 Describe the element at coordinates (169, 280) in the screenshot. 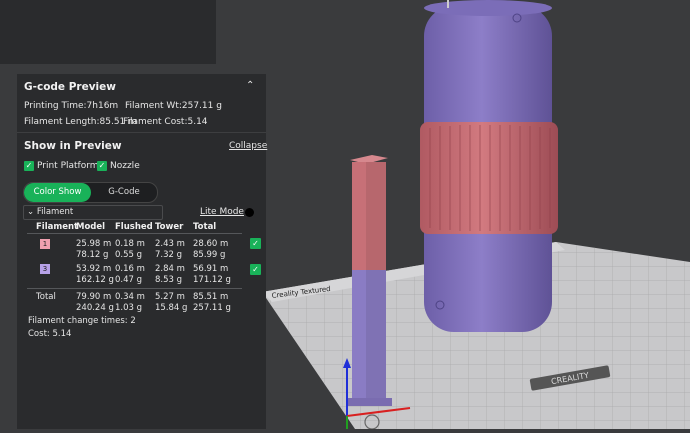

I see `table-cell: 8.53 g` at that location.